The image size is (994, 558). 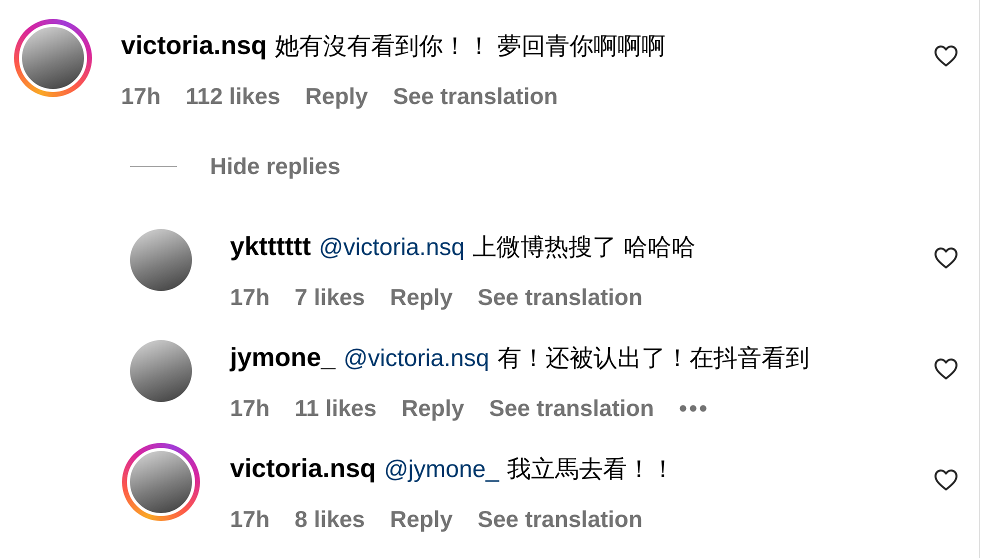 What do you see at coordinates (584, 247) in the screenshot?
I see `comment-text: 上微博热搜了 哈哈哈` at bounding box center [584, 247].